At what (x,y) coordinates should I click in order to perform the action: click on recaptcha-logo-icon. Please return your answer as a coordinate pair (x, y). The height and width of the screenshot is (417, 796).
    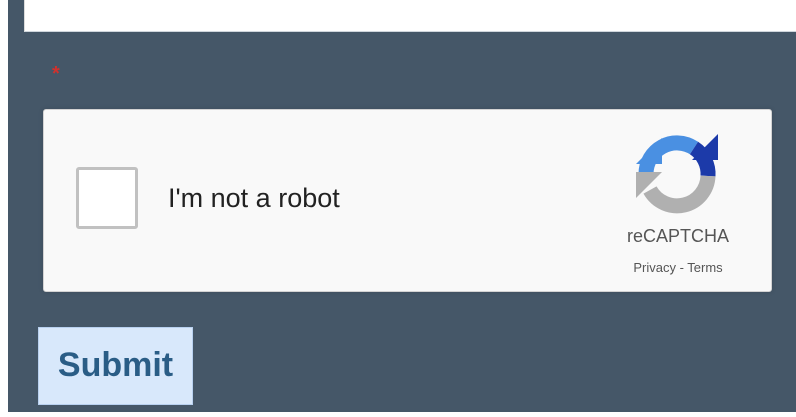
    Looking at the image, I should click on (677, 175).